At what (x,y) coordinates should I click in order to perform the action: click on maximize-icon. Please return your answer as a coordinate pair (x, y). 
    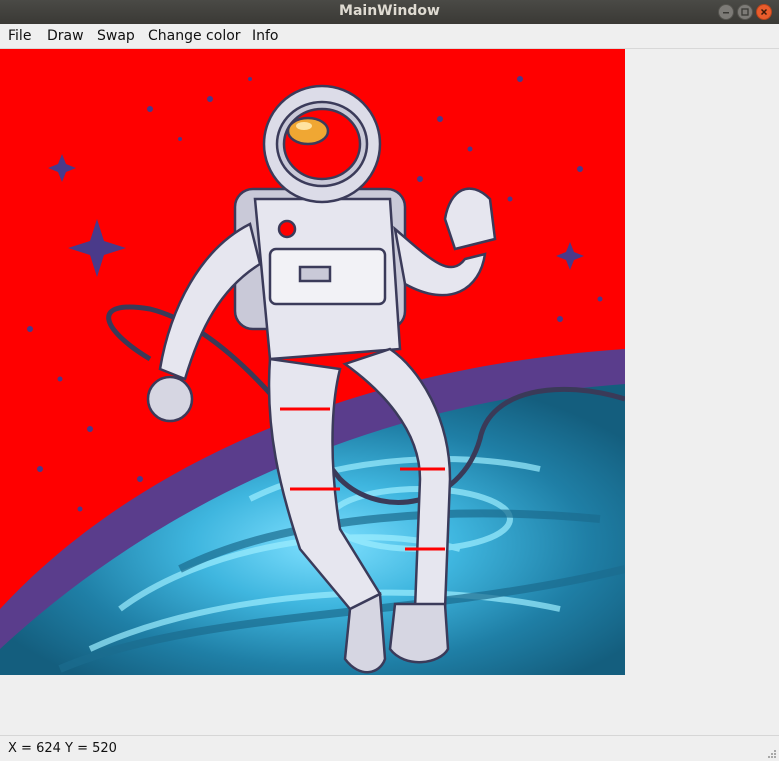
    Looking at the image, I should click on (745, 12).